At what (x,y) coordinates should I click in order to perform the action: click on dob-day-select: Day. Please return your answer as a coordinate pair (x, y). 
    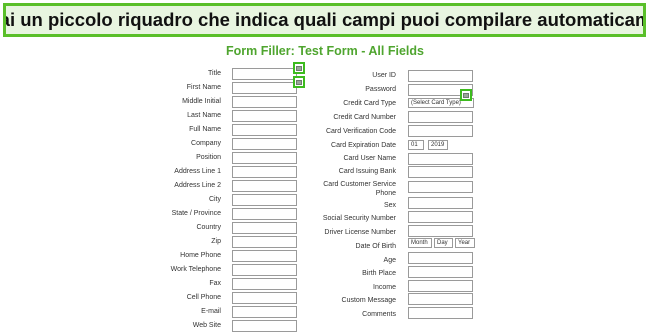
    Looking at the image, I should click on (443, 243).